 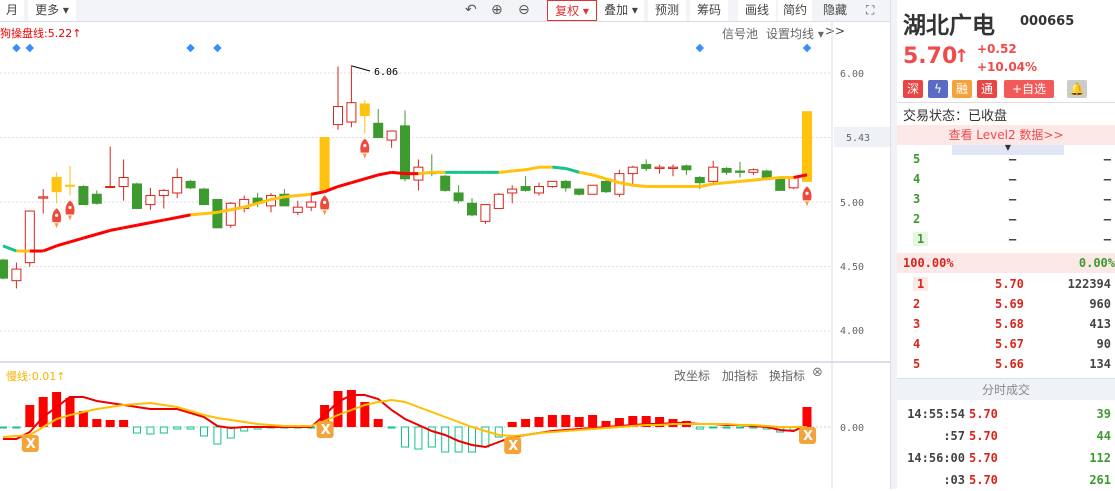 I want to click on add-indicator-button: 加指标, so click(x=740, y=375).